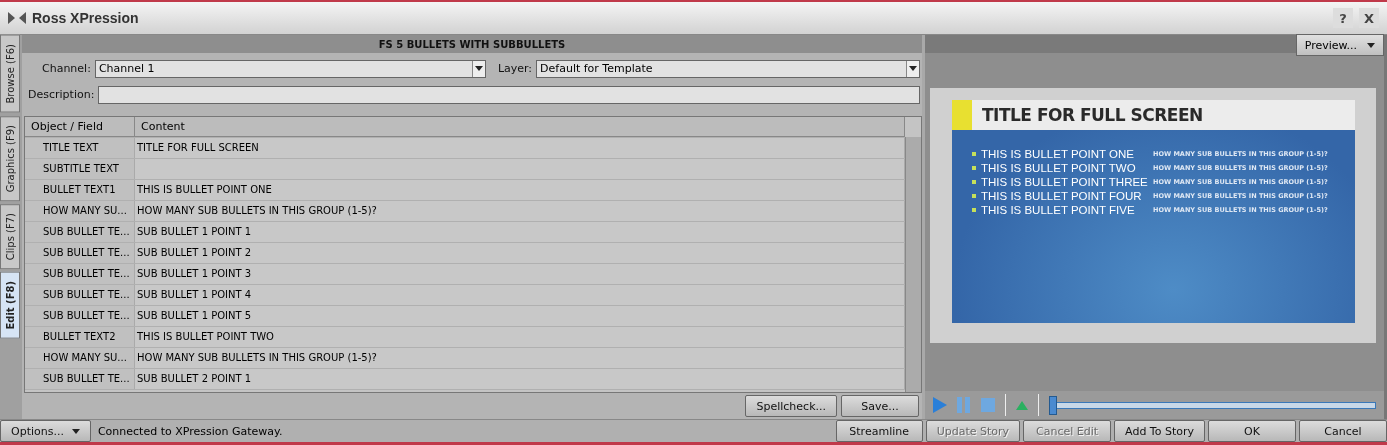  I want to click on action-button: Add To Story, so click(1159, 431).